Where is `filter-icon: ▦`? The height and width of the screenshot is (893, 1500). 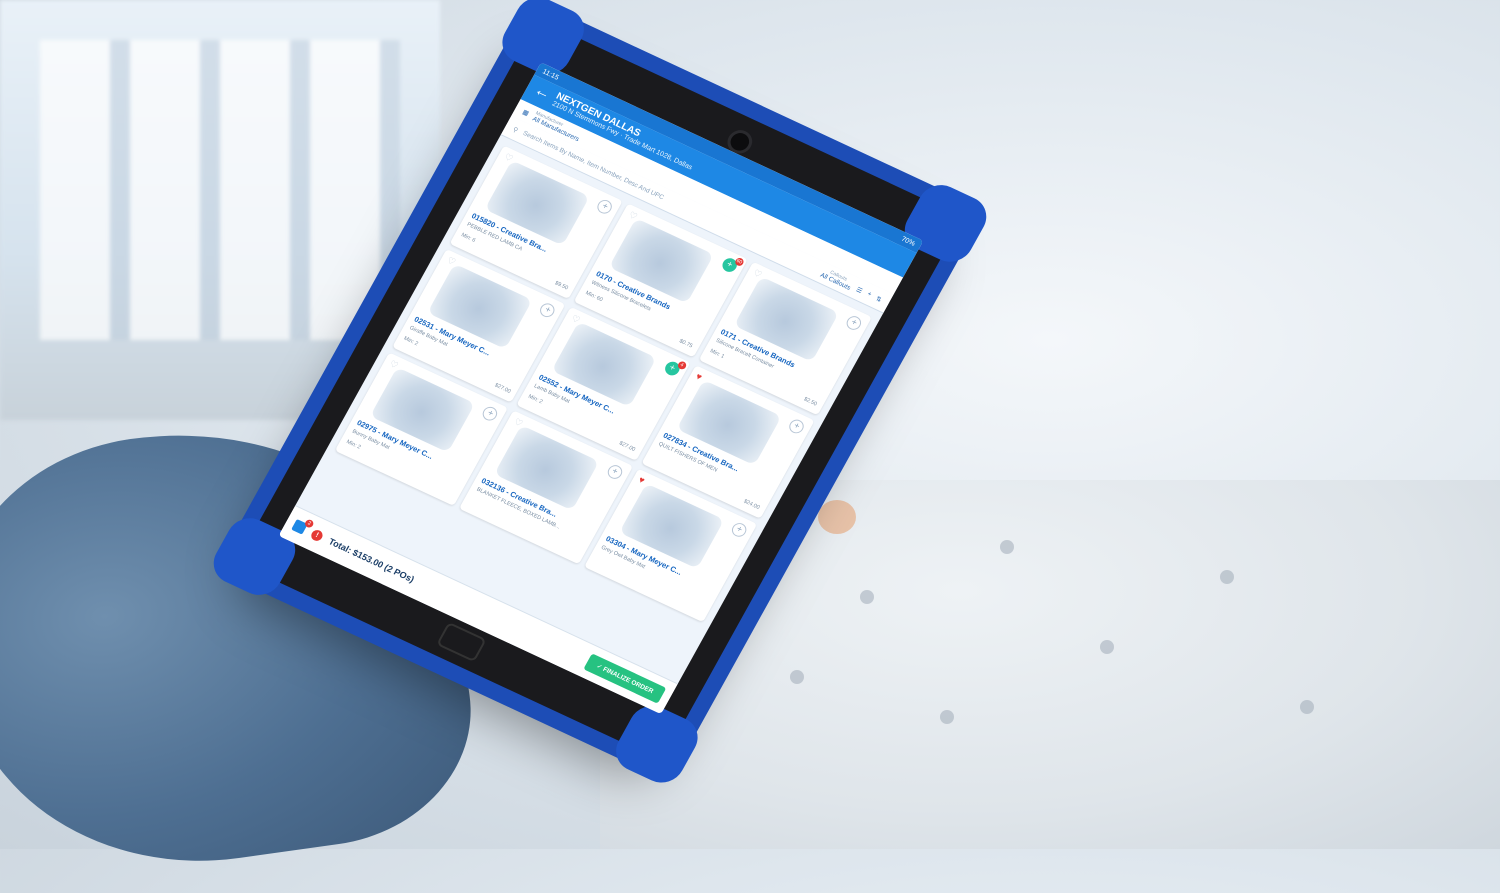 filter-icon: ▦ is located at coordinates (526, 112).